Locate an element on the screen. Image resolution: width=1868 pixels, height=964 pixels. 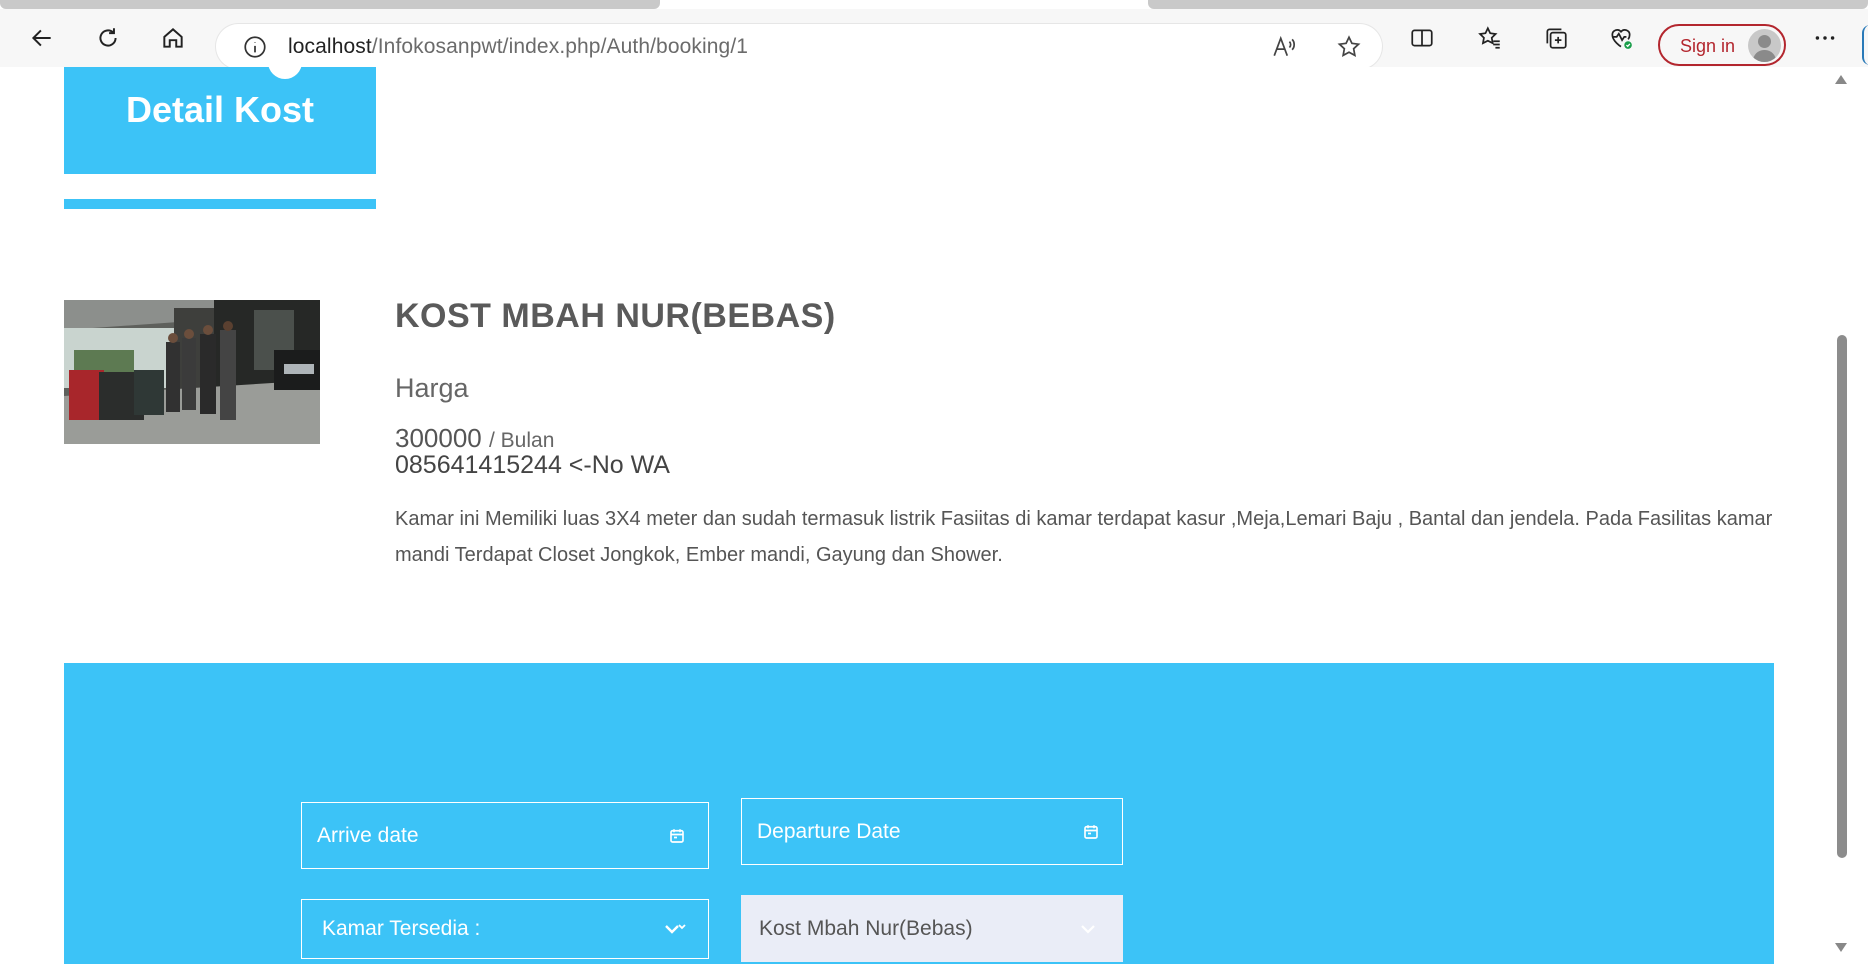
arrive-date-placeholder: Arrive date is located at coordinates (368, 835).